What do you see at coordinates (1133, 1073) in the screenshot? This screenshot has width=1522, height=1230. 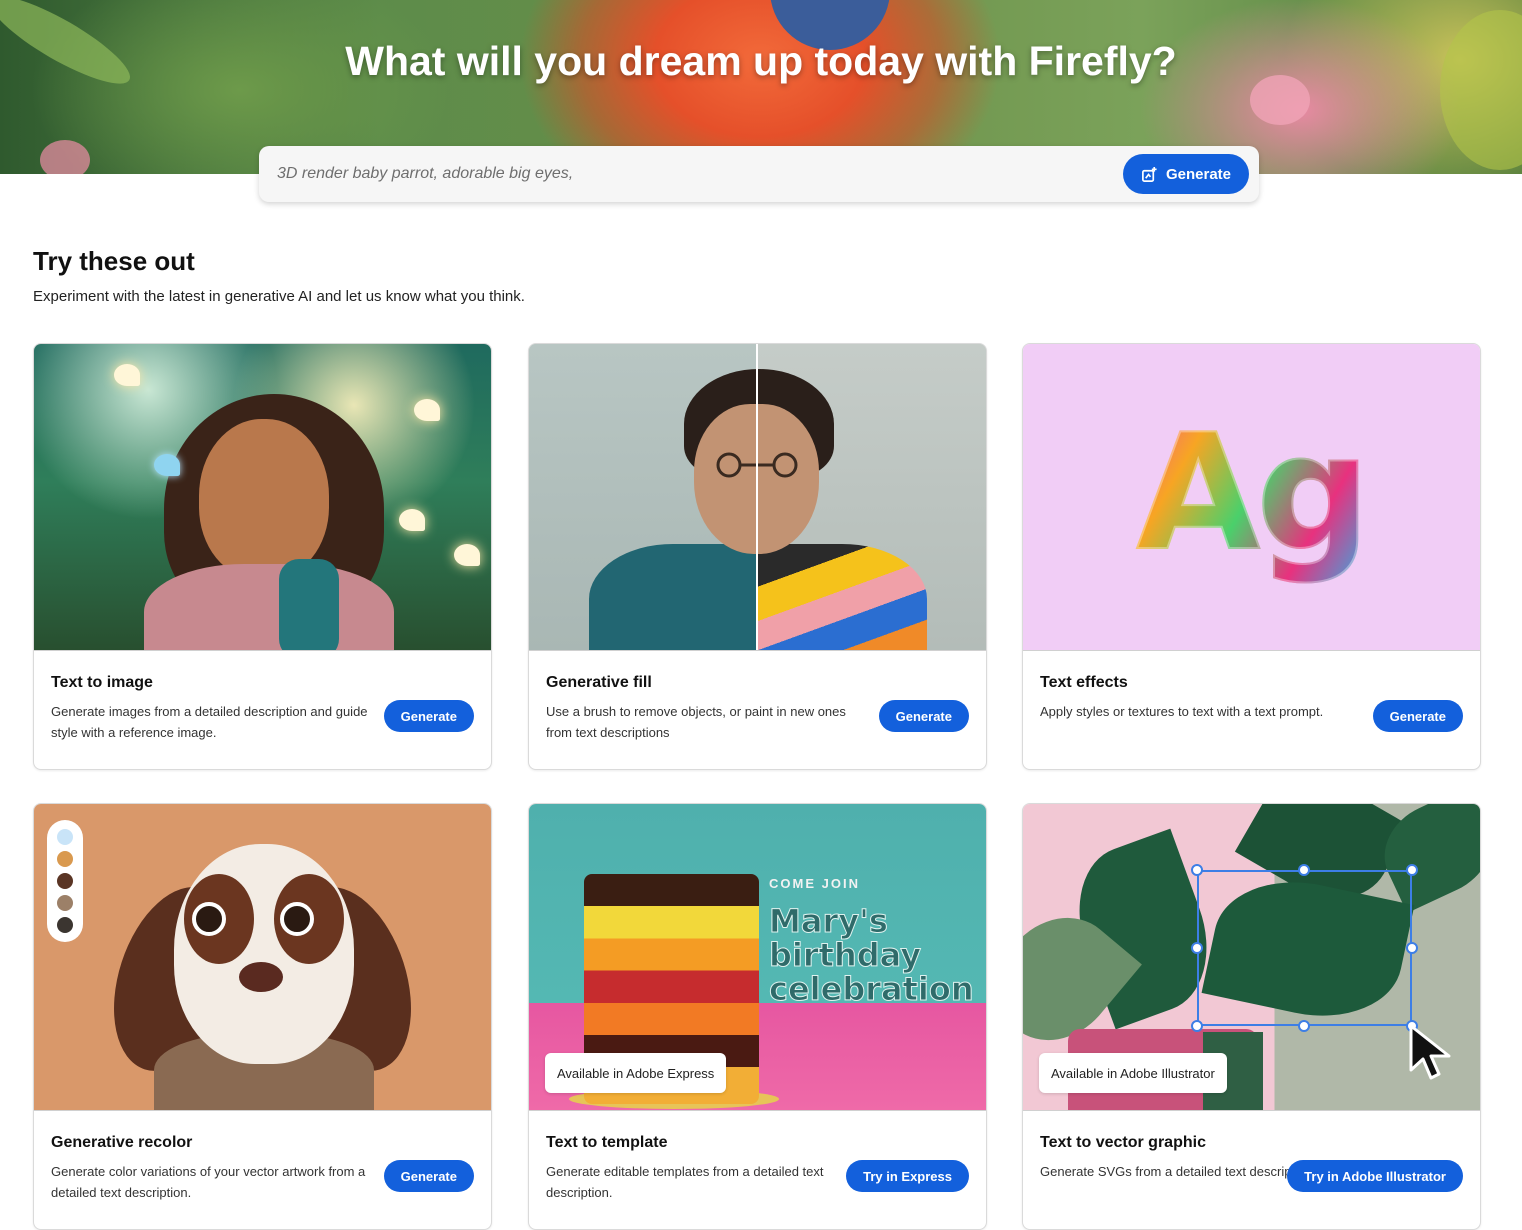 I see `availability-badge: Available in Adobe Illustrator` at bounding box center [1133, 1073].